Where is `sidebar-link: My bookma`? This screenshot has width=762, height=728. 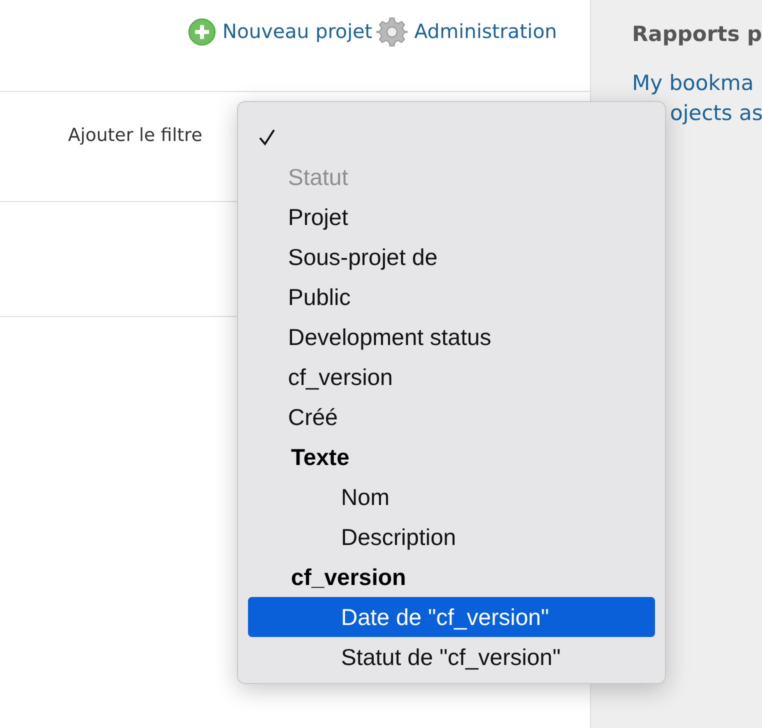 sidebar-link: My bookma is located at coordinates (693, 83).